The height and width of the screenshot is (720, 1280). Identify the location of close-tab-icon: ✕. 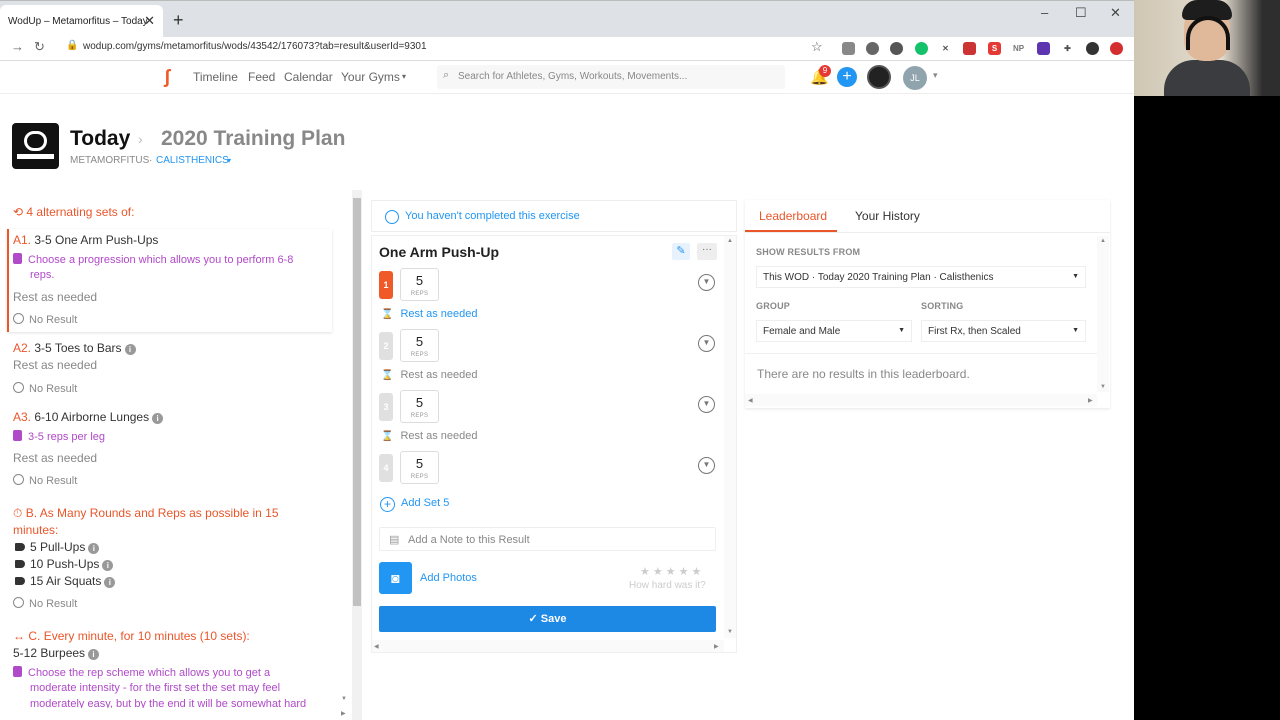
(149, 21).